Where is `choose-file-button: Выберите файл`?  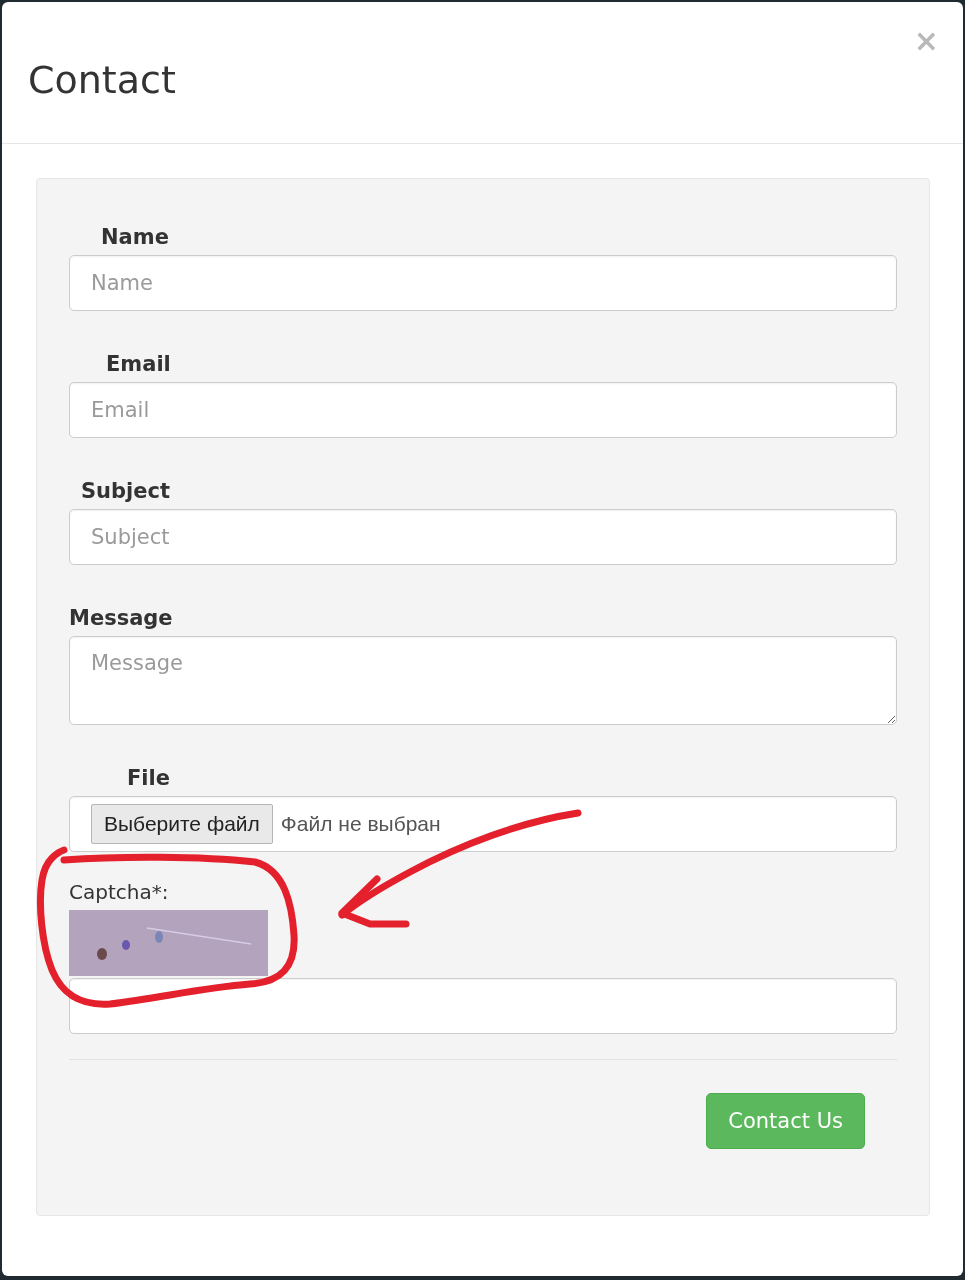 choose-file-button: Выберите файл is located at coordinates (182, 824).